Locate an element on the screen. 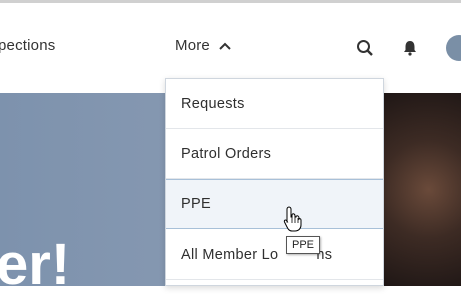  tooltip: PPE is located at coordinates (303, 245).